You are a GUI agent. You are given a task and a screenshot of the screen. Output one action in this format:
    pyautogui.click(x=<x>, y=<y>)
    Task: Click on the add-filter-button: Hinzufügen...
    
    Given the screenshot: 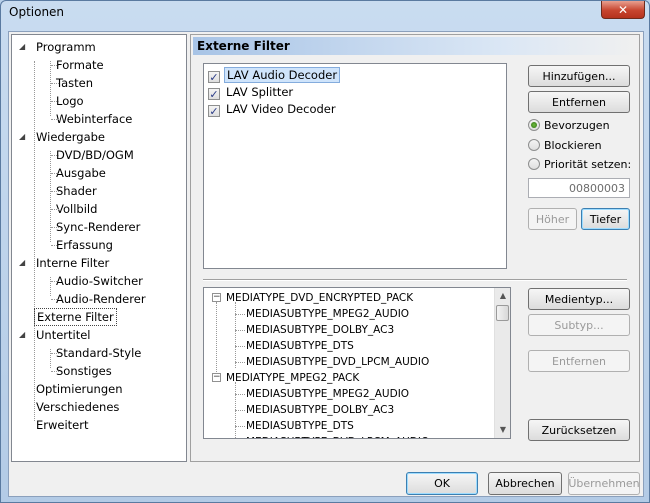 What is the action you would take?
    pyautogui.click(x=579, y=76)
    